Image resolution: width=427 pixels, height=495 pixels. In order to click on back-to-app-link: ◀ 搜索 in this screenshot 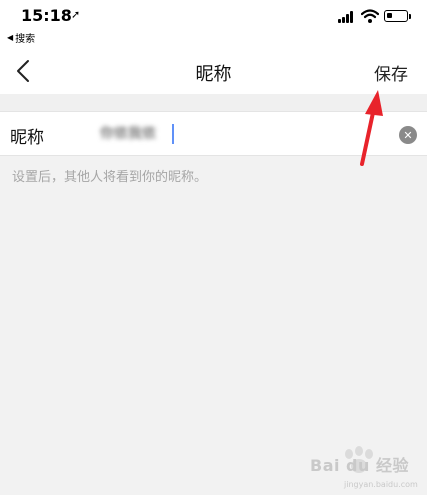, I will do `click(21, 37)`.